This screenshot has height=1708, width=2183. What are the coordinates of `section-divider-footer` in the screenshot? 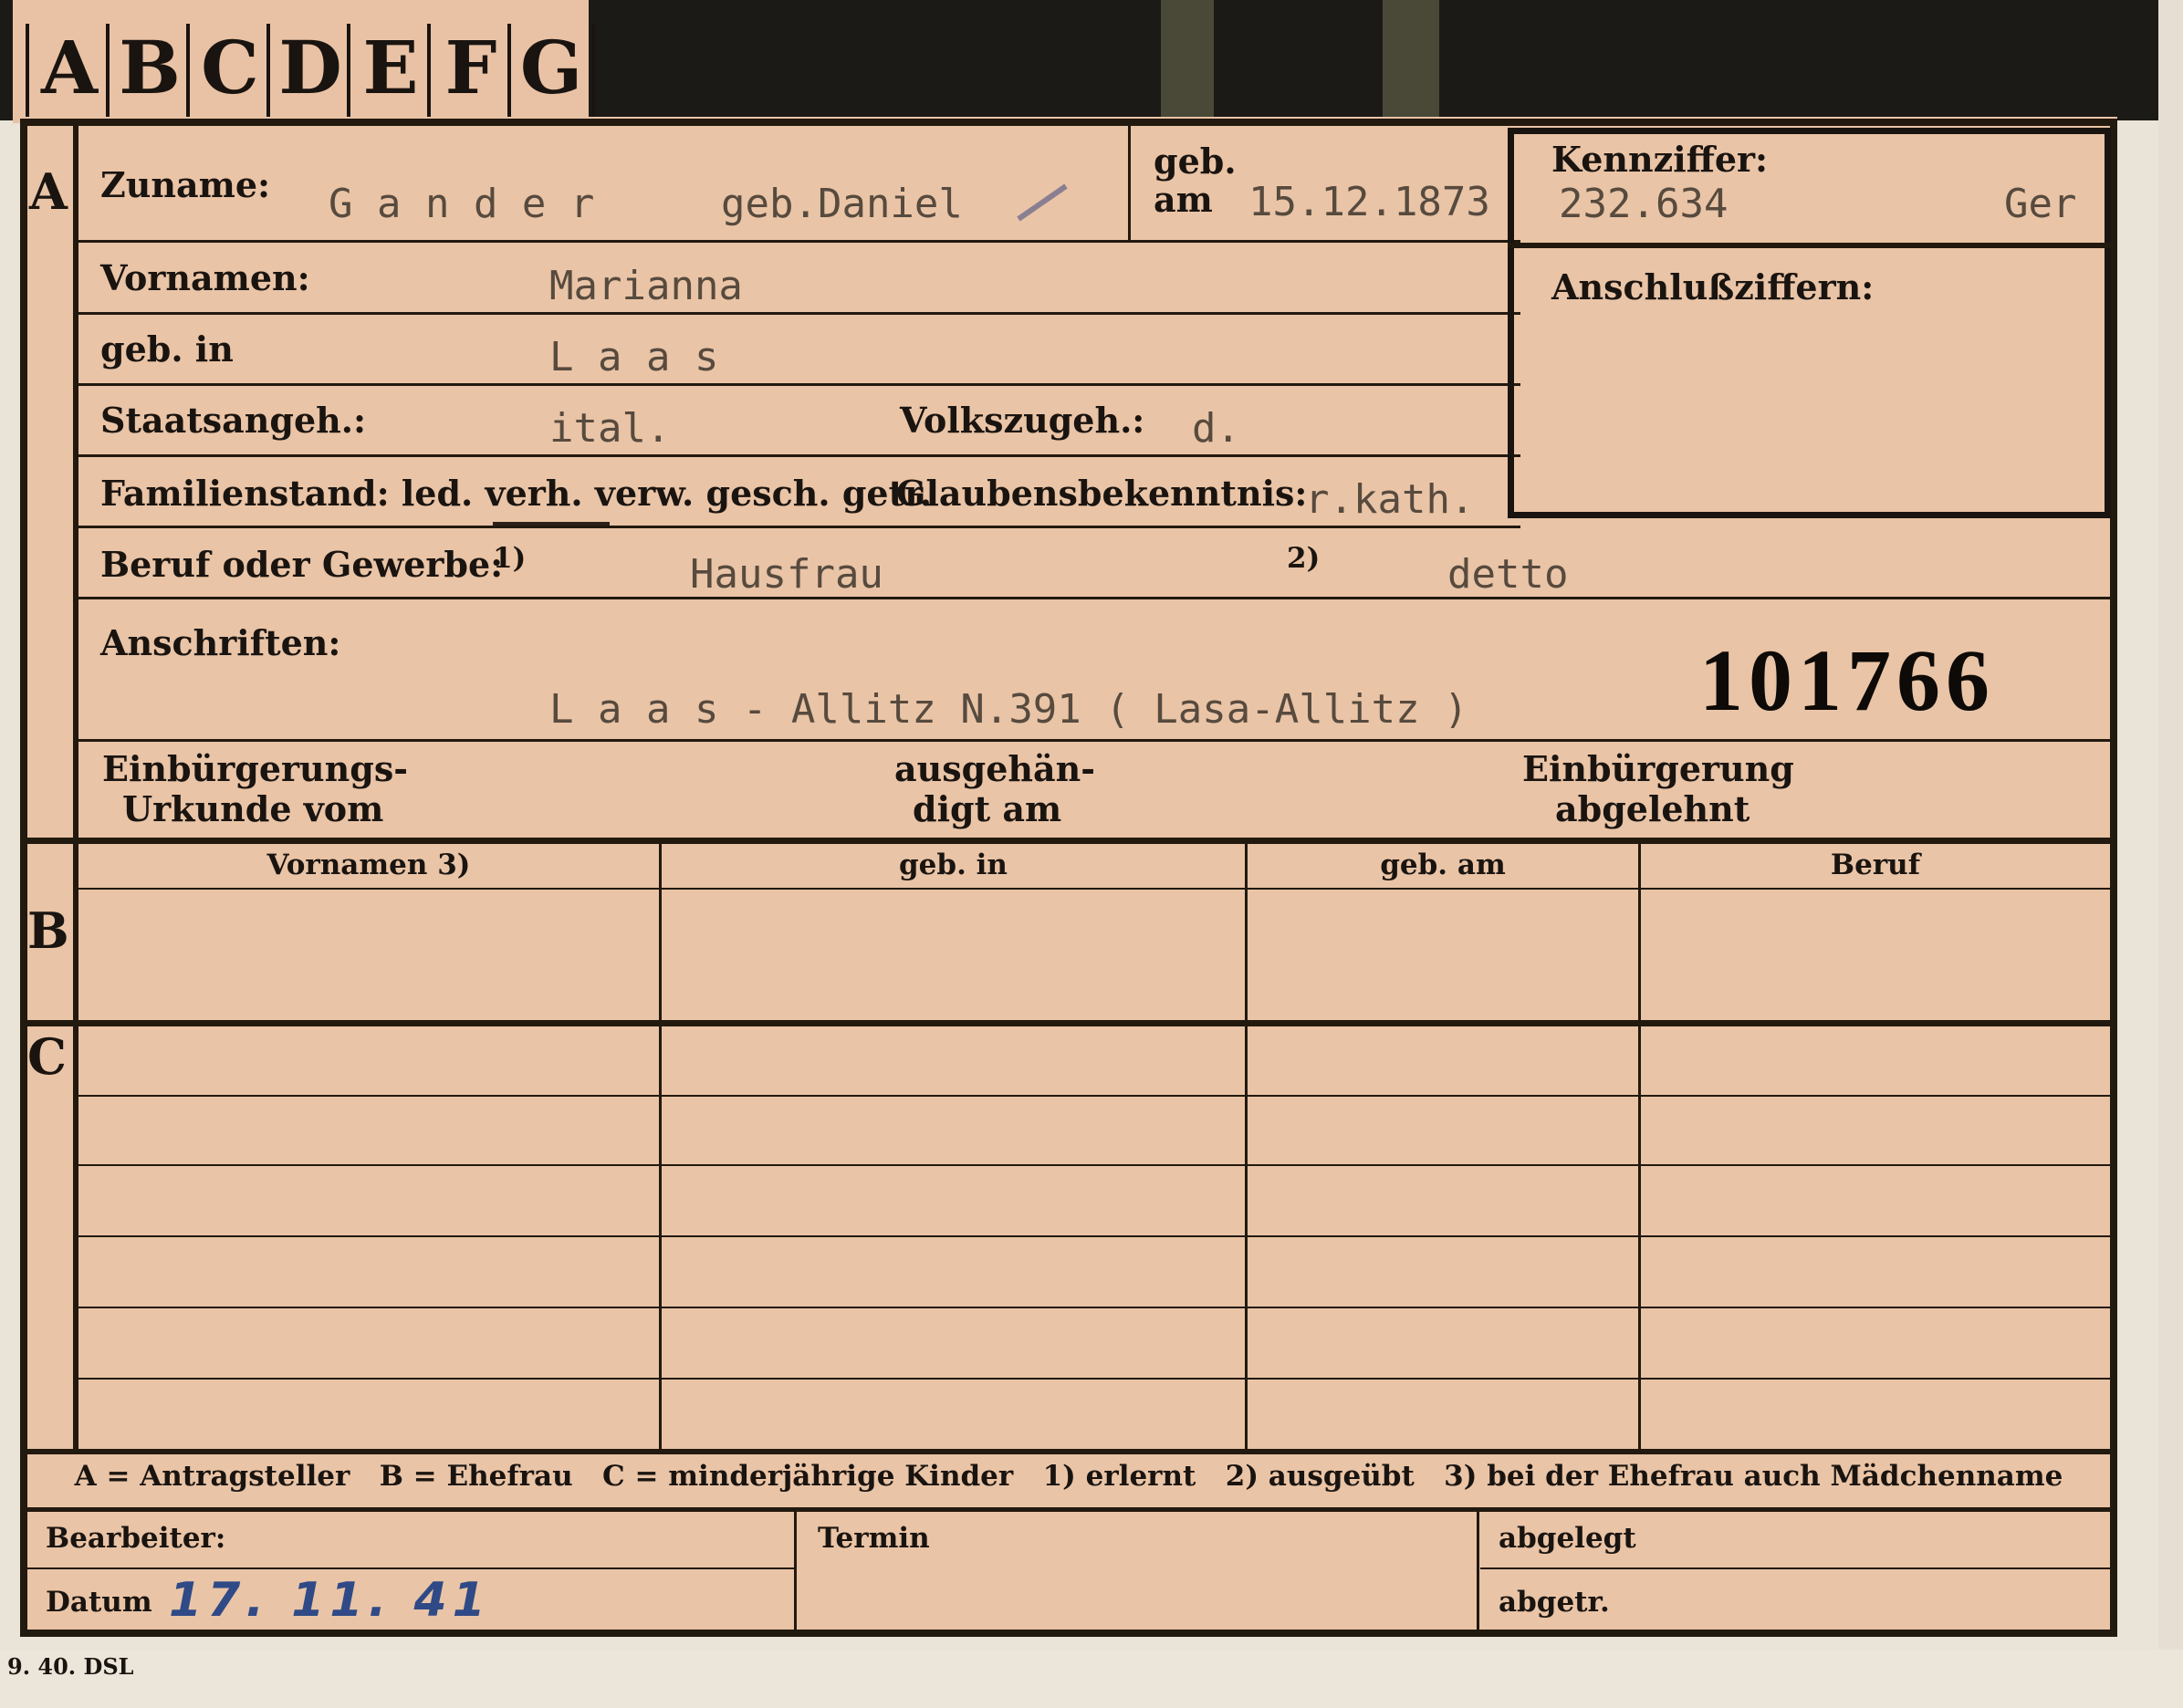 It's located at (1068, 1509).